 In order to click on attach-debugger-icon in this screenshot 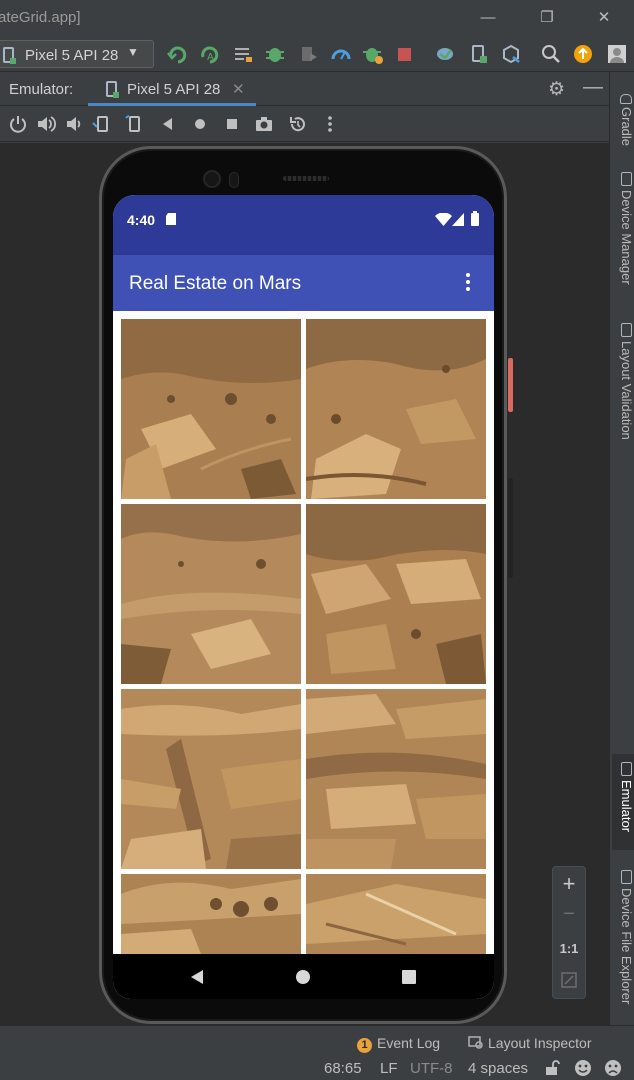, I will do `click(309, 54)`.